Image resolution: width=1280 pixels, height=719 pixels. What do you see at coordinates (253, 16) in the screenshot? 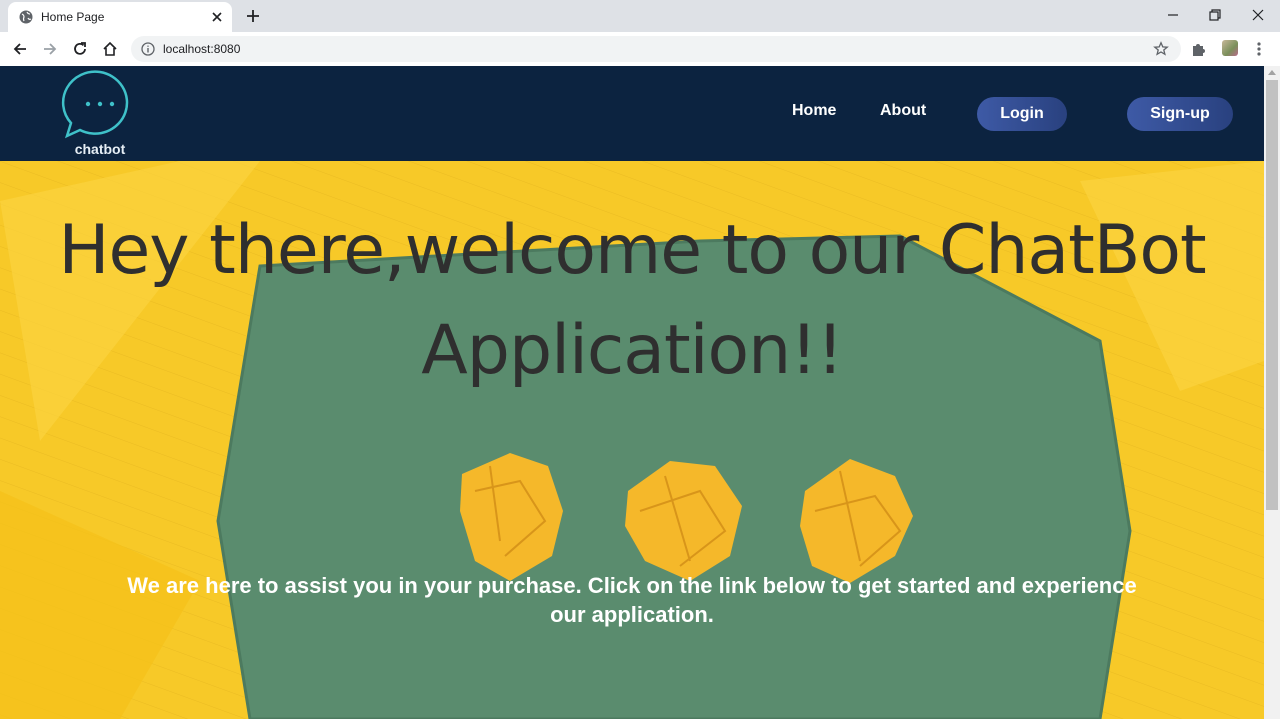
I see `plus-icon` at bounding box center [253, 16].